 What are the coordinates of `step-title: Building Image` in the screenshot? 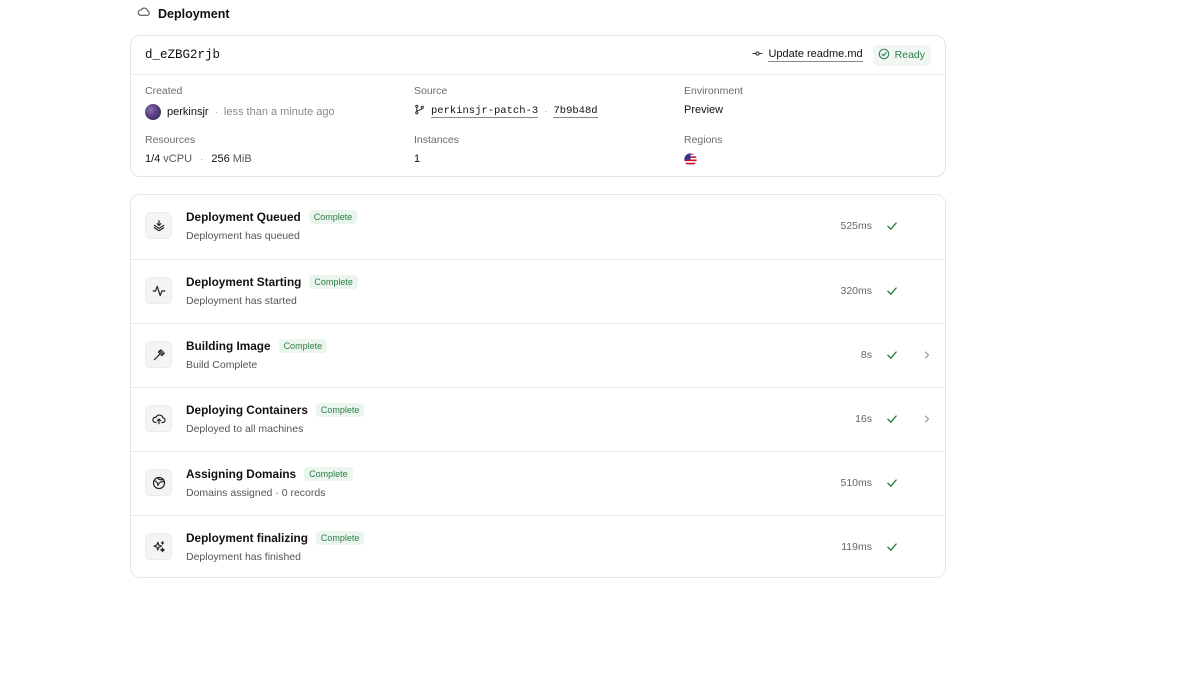 It's located at (228, 346).